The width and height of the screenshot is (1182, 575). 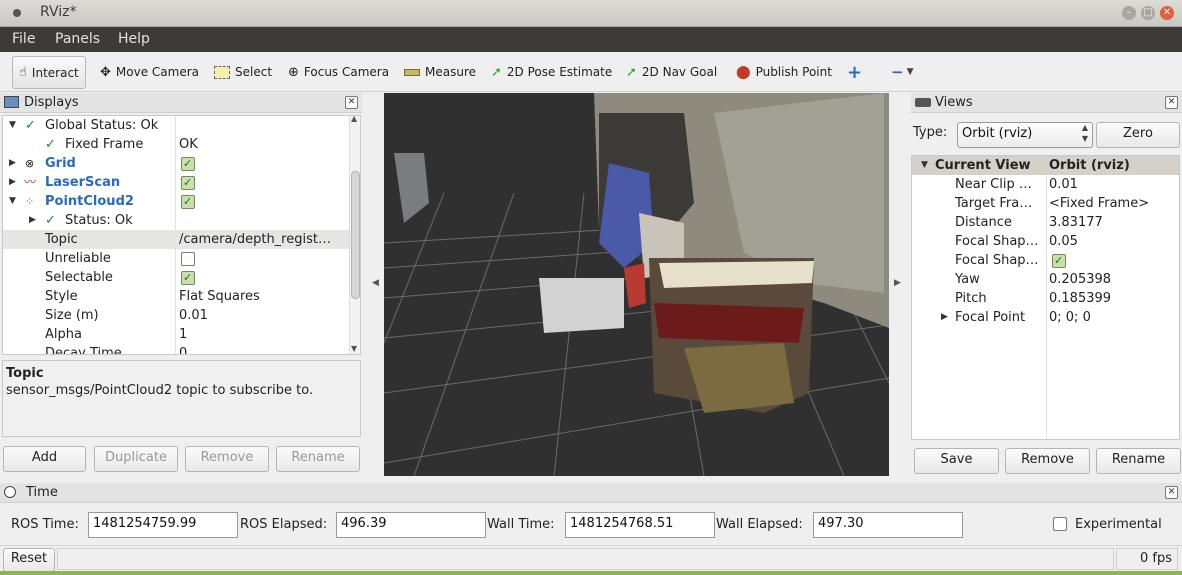 I want to click on selectable-checkbox, so click(x=188, y=277).